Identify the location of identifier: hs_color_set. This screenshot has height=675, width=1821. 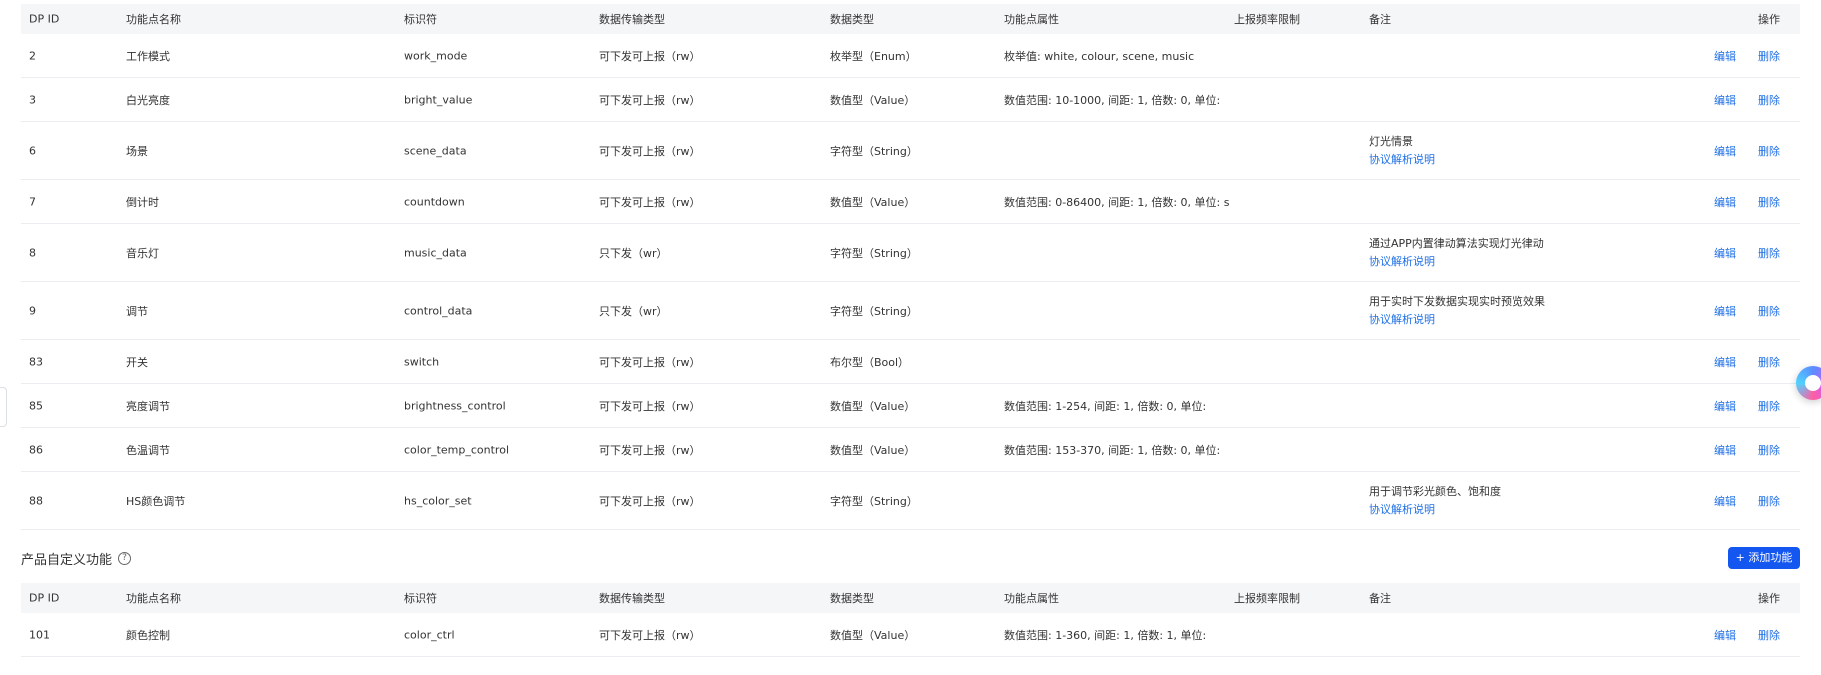
(438, 500).